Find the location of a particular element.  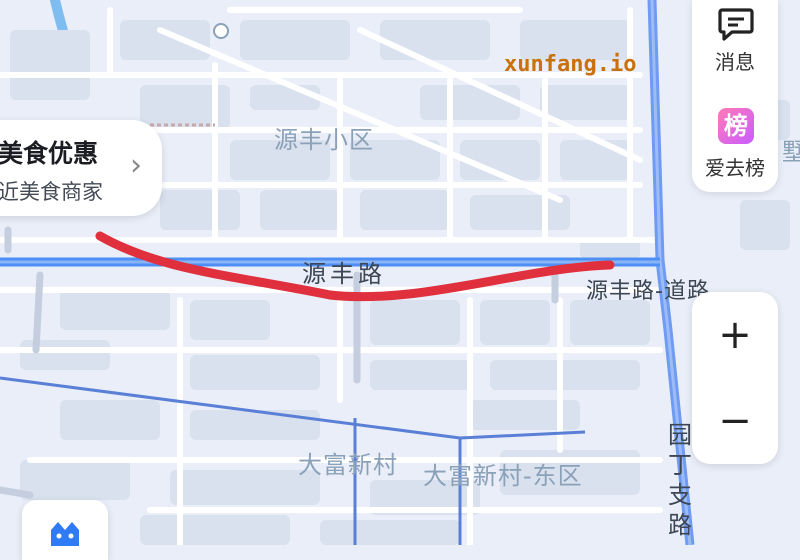

zoom-out-button: − is located at coordinates (735, 421).